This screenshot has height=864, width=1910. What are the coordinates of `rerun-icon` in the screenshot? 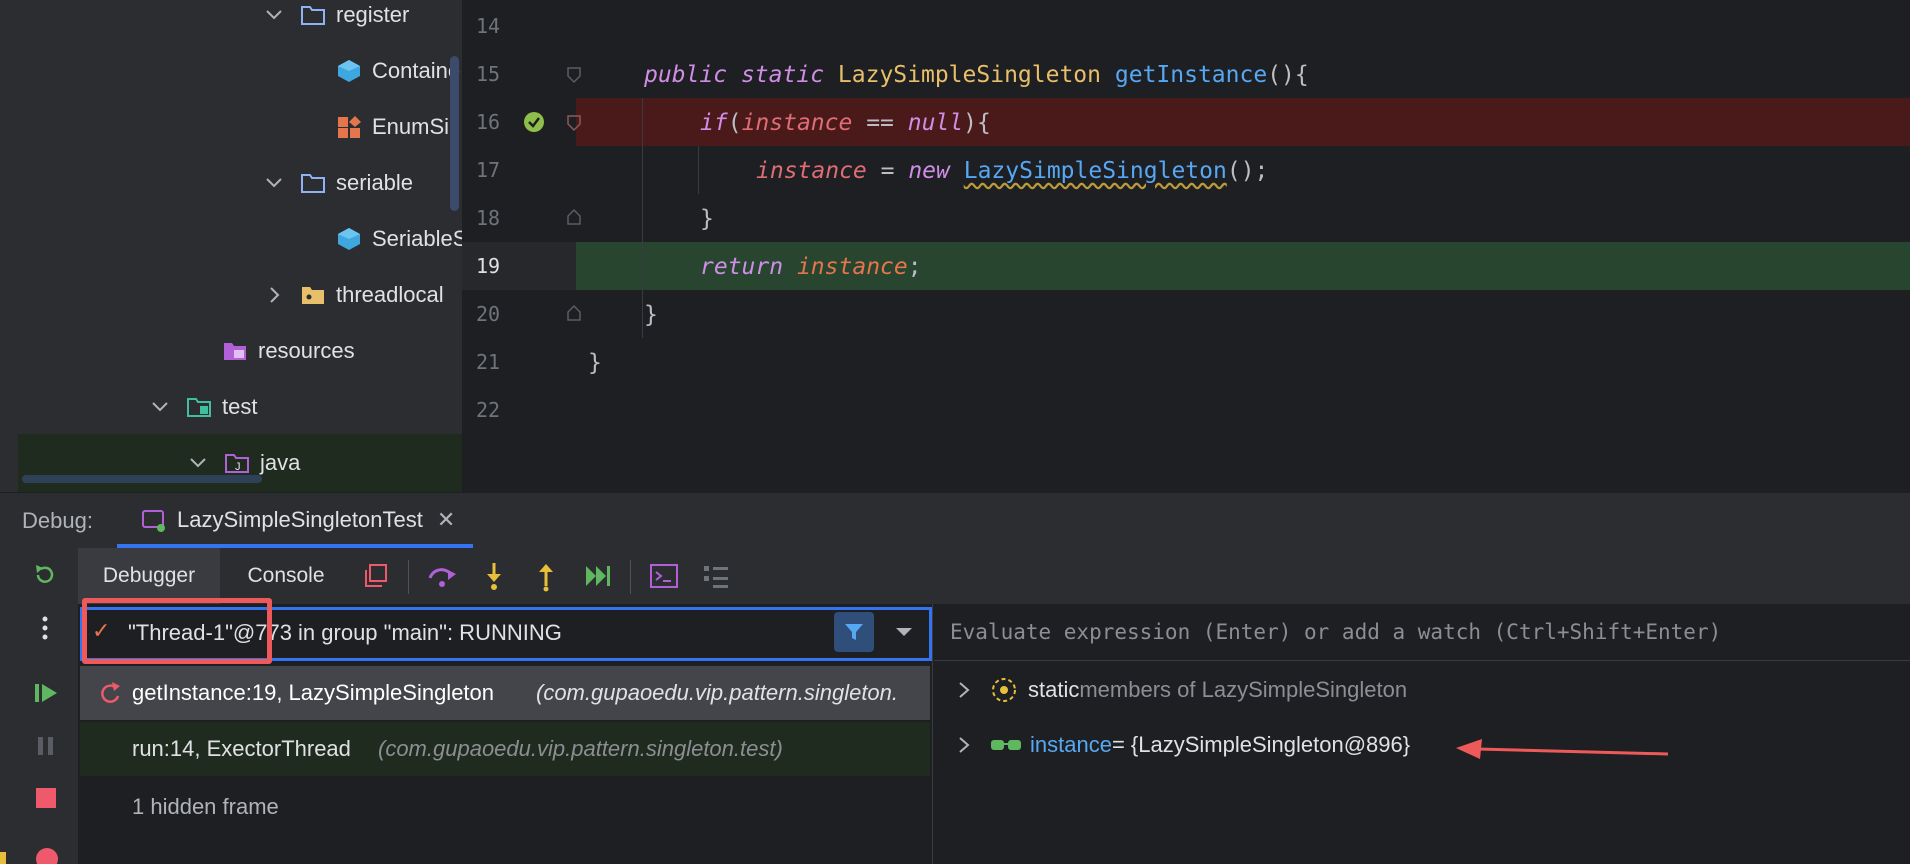 It's located at (45, 575).